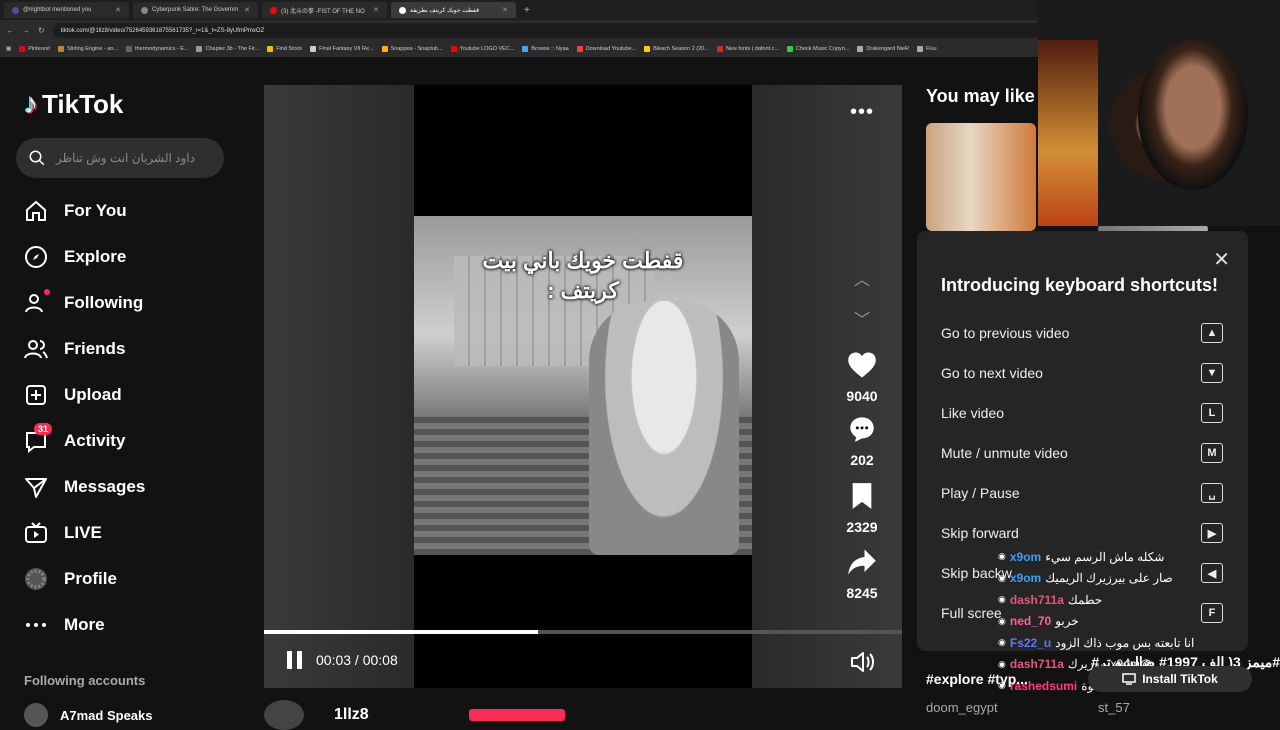  Describe the element at coordinates (124, 441) in the screenshot. I see `nav-item-activity: 31 Activity` at that location.